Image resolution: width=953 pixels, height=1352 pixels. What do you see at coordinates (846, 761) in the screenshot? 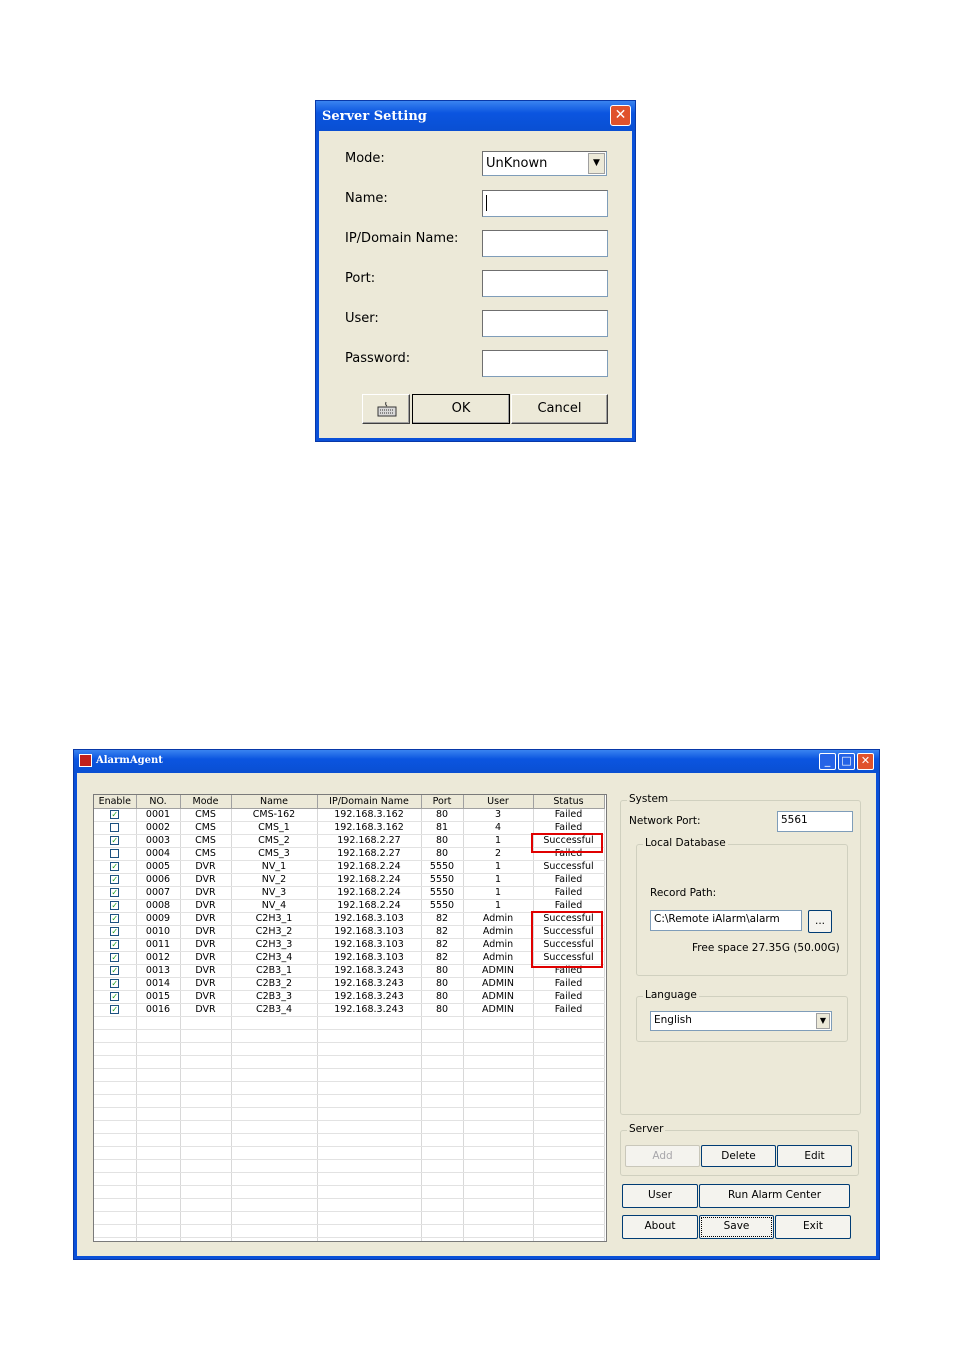
I see `maximize-icon: □` at bounding box center [846, 761].